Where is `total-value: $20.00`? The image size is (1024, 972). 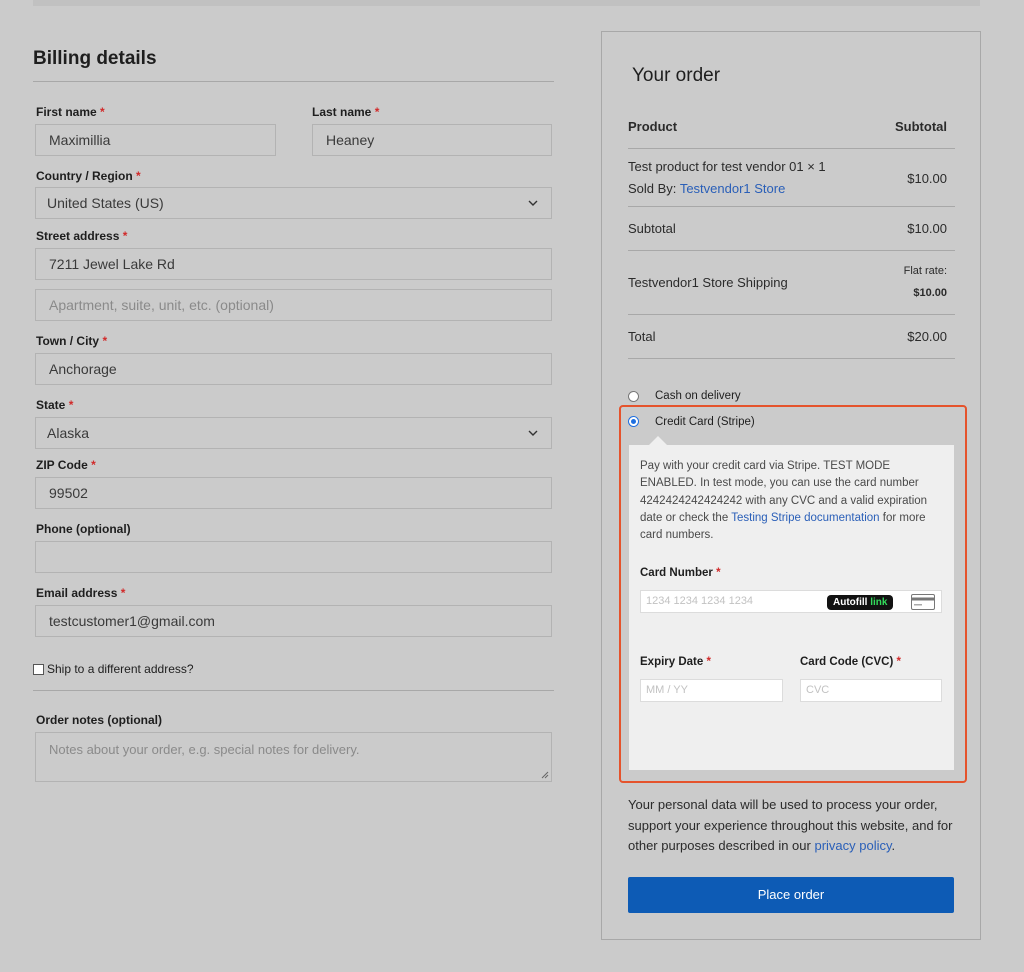 total-value: $20.00 is located at coordinates (927, 336).